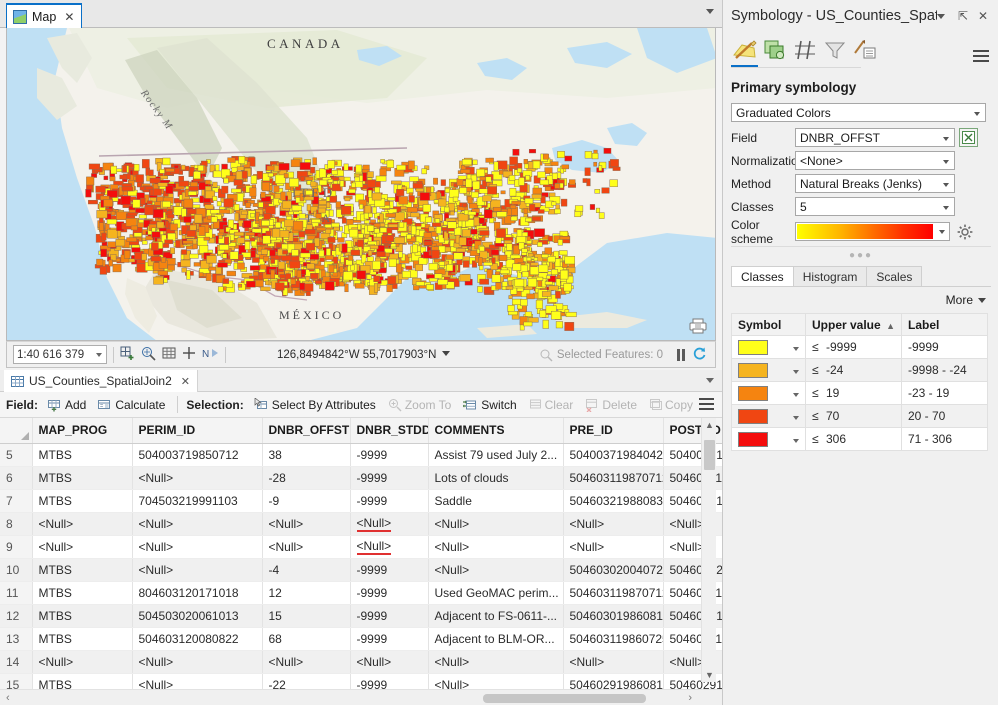 This screenshot has height=705, width=998. I want to click on class-upper-value-cell: ≤ -9999, so click(853, 347).